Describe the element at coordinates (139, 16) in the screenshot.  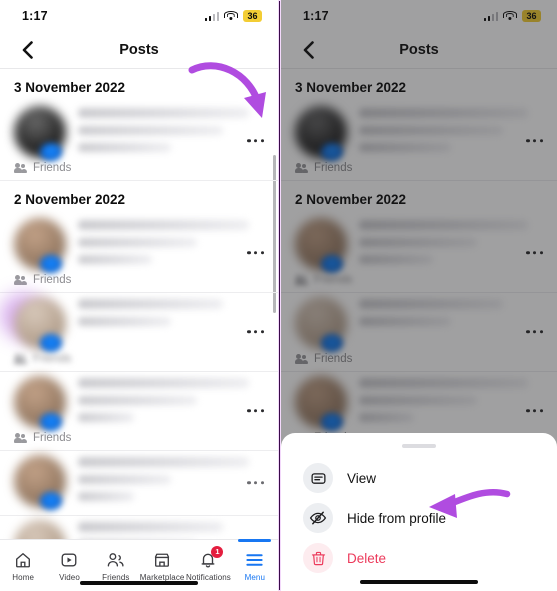
I see `status-bar-left: 1:17 36` at that location.